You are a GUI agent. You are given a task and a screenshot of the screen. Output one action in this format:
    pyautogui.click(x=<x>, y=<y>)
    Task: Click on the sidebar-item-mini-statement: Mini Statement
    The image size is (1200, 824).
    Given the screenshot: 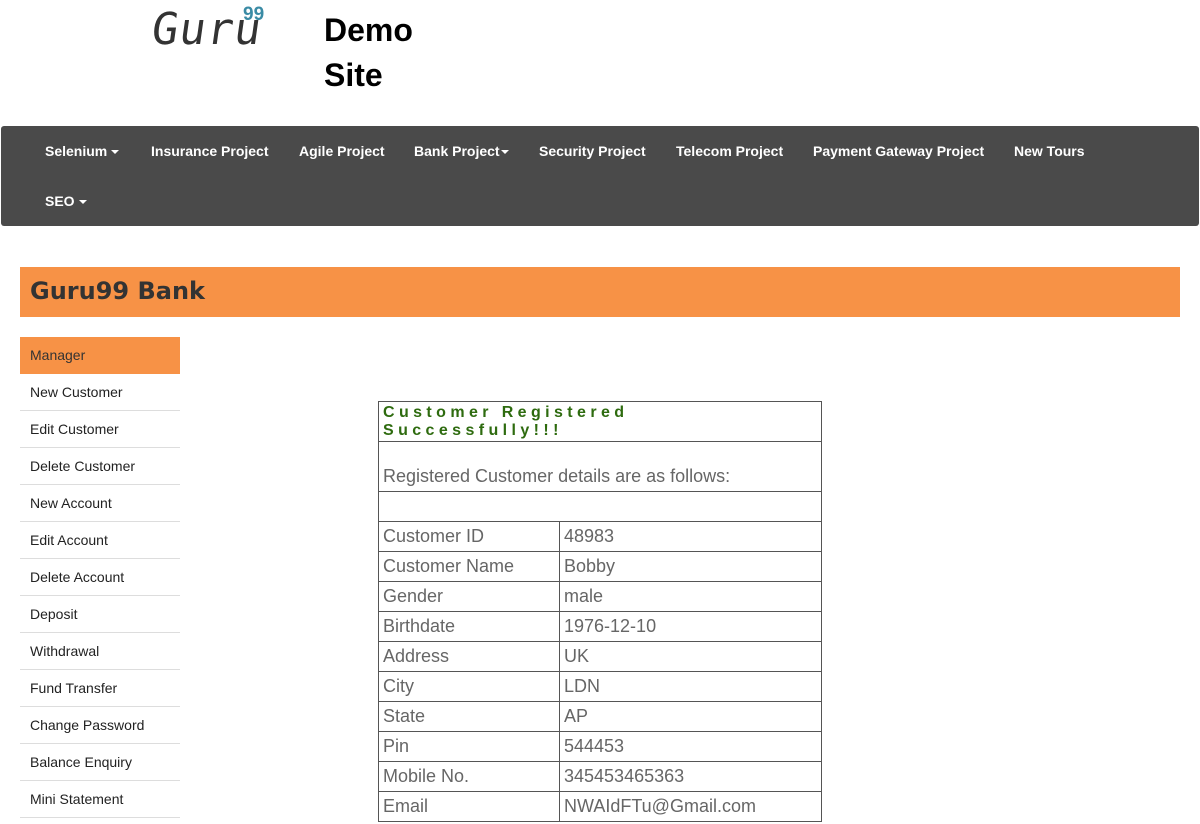 What is the action you would take?
    pyautogui.click(x=100, y=799)
    